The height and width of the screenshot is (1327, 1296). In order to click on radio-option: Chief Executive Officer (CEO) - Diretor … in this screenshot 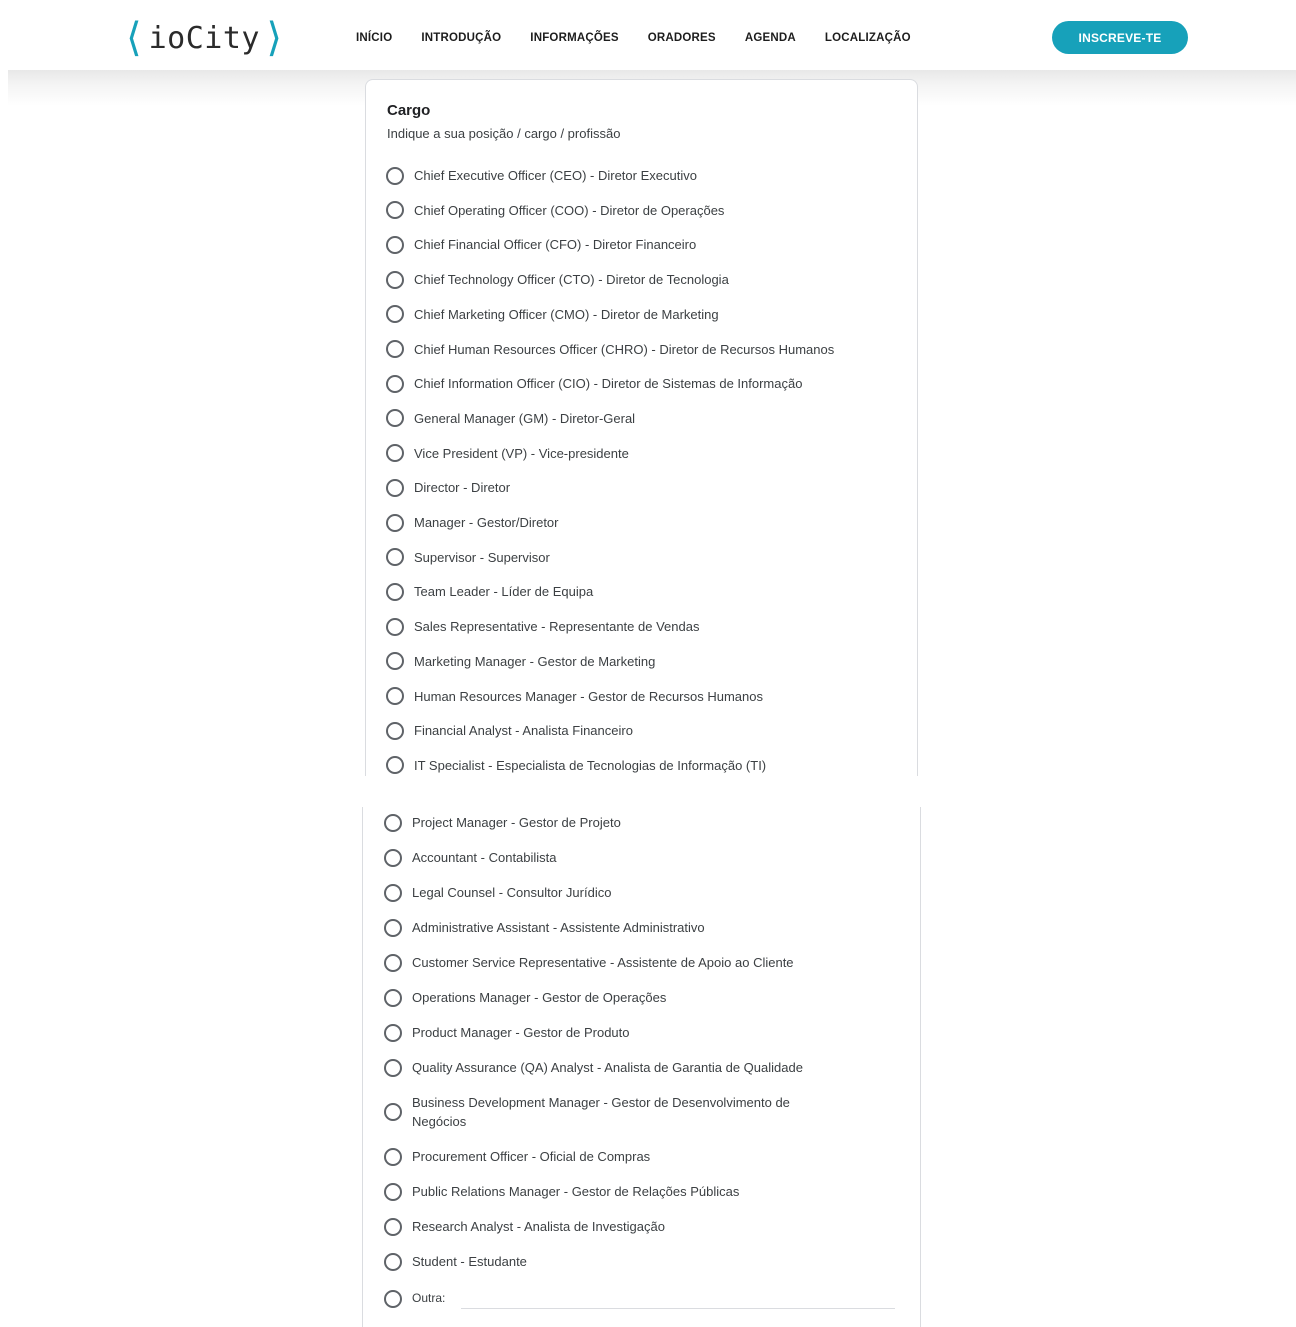, I will do `click(646, 175)`.